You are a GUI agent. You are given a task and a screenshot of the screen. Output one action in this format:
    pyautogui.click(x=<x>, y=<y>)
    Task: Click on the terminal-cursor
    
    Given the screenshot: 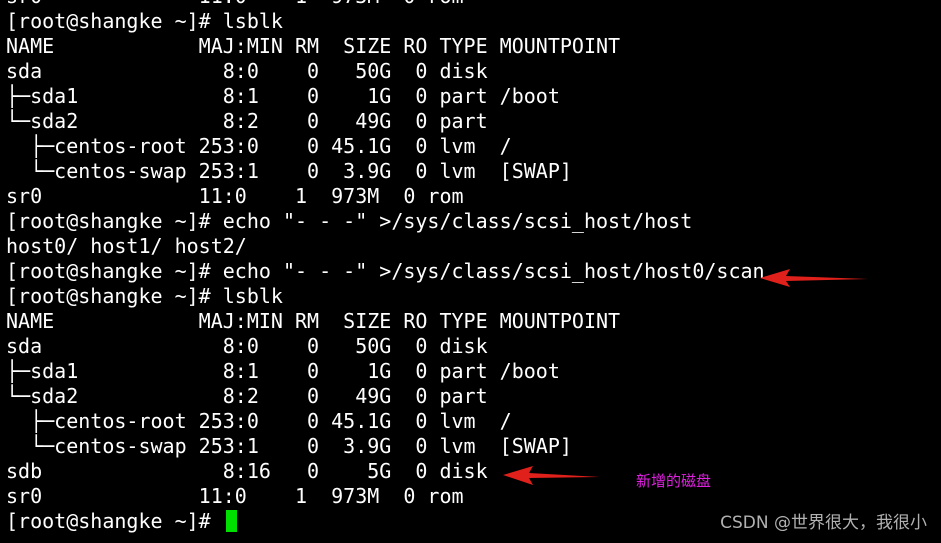 What is the action you would take?
    pyautogui.click(x=231, y=521)
    